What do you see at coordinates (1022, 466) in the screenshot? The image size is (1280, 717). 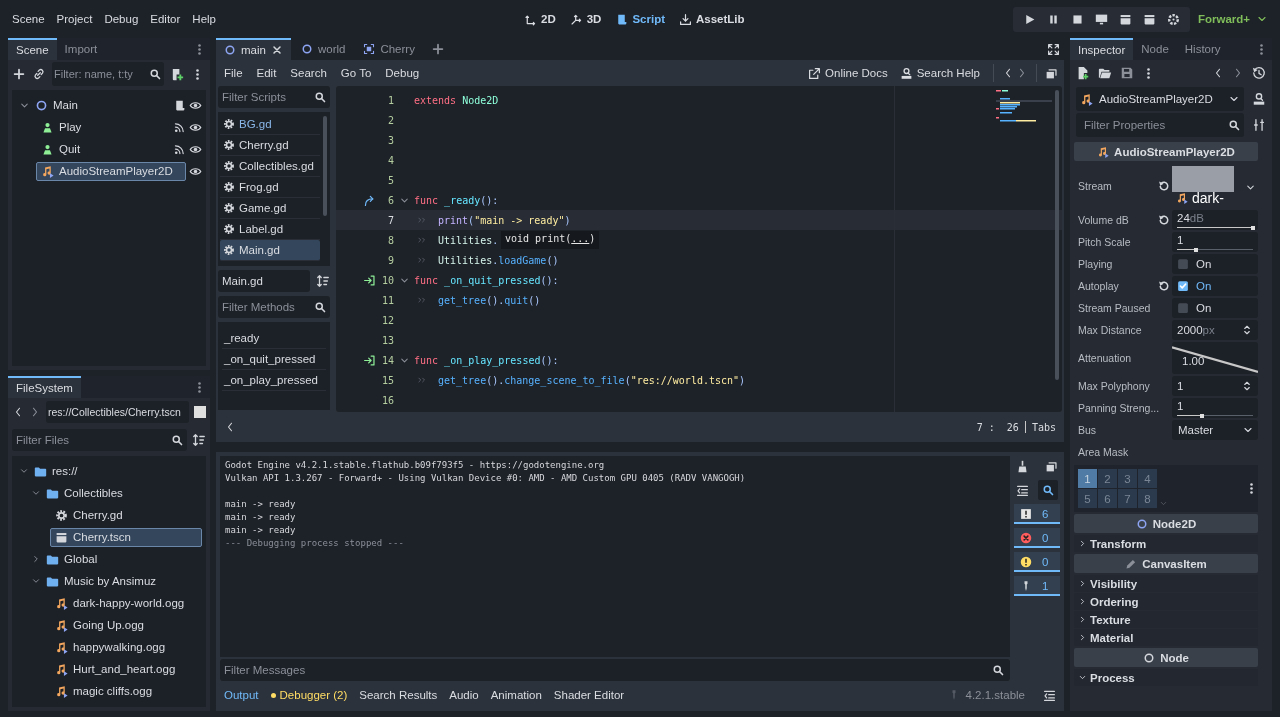 I see `clear-icon` at bounding box center [1022, 466].